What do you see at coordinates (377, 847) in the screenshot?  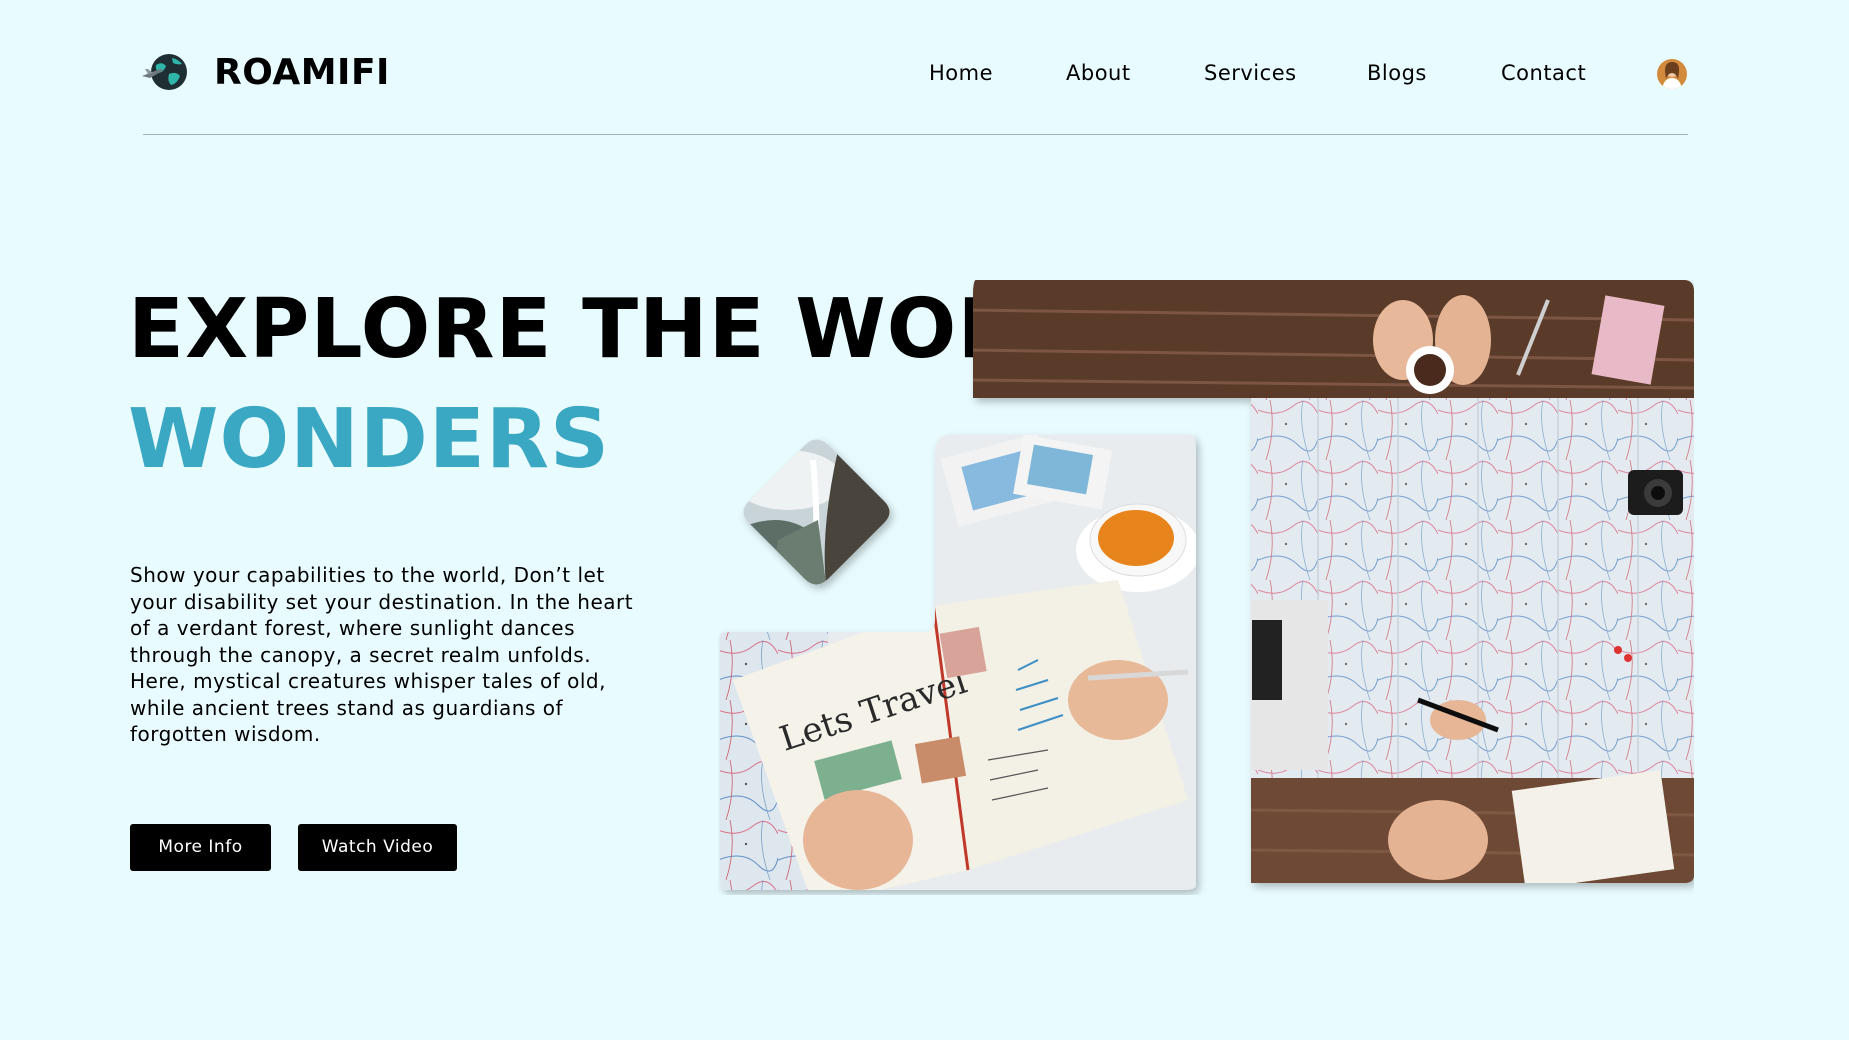 I see `watch-video-button: Watch Video` at bounding box center [377, 847].